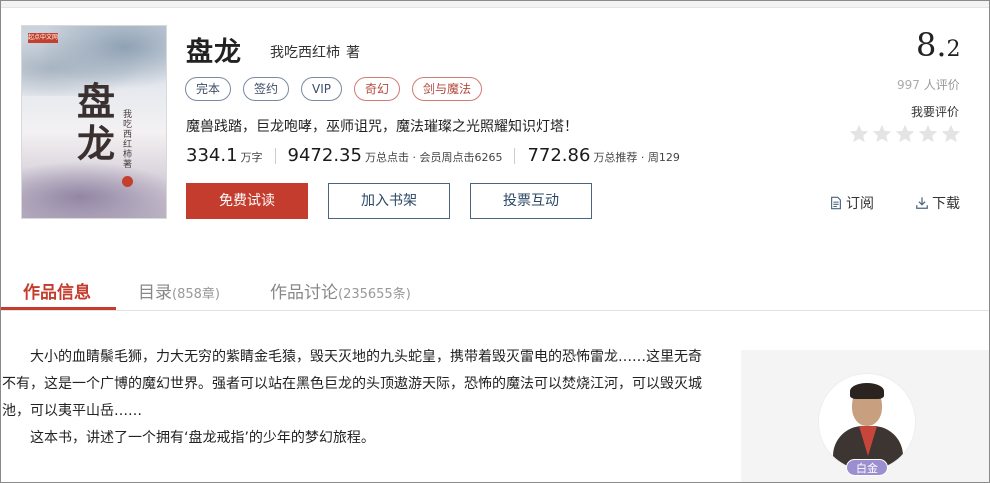 This screenshot has height=483, width=990. I want to click on rating-score-int: 8., so click(931, 45).